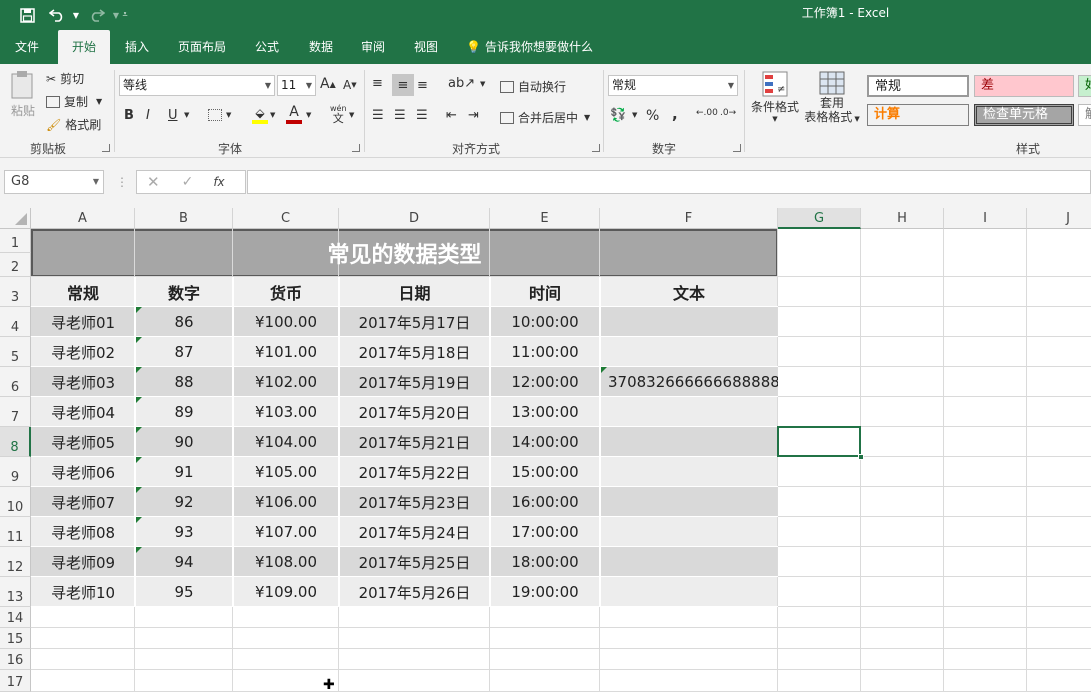 Image resolution: width=1091 pixels, height=700 pixels. I want to click on enter-icon: ✓, so click(188, 182).